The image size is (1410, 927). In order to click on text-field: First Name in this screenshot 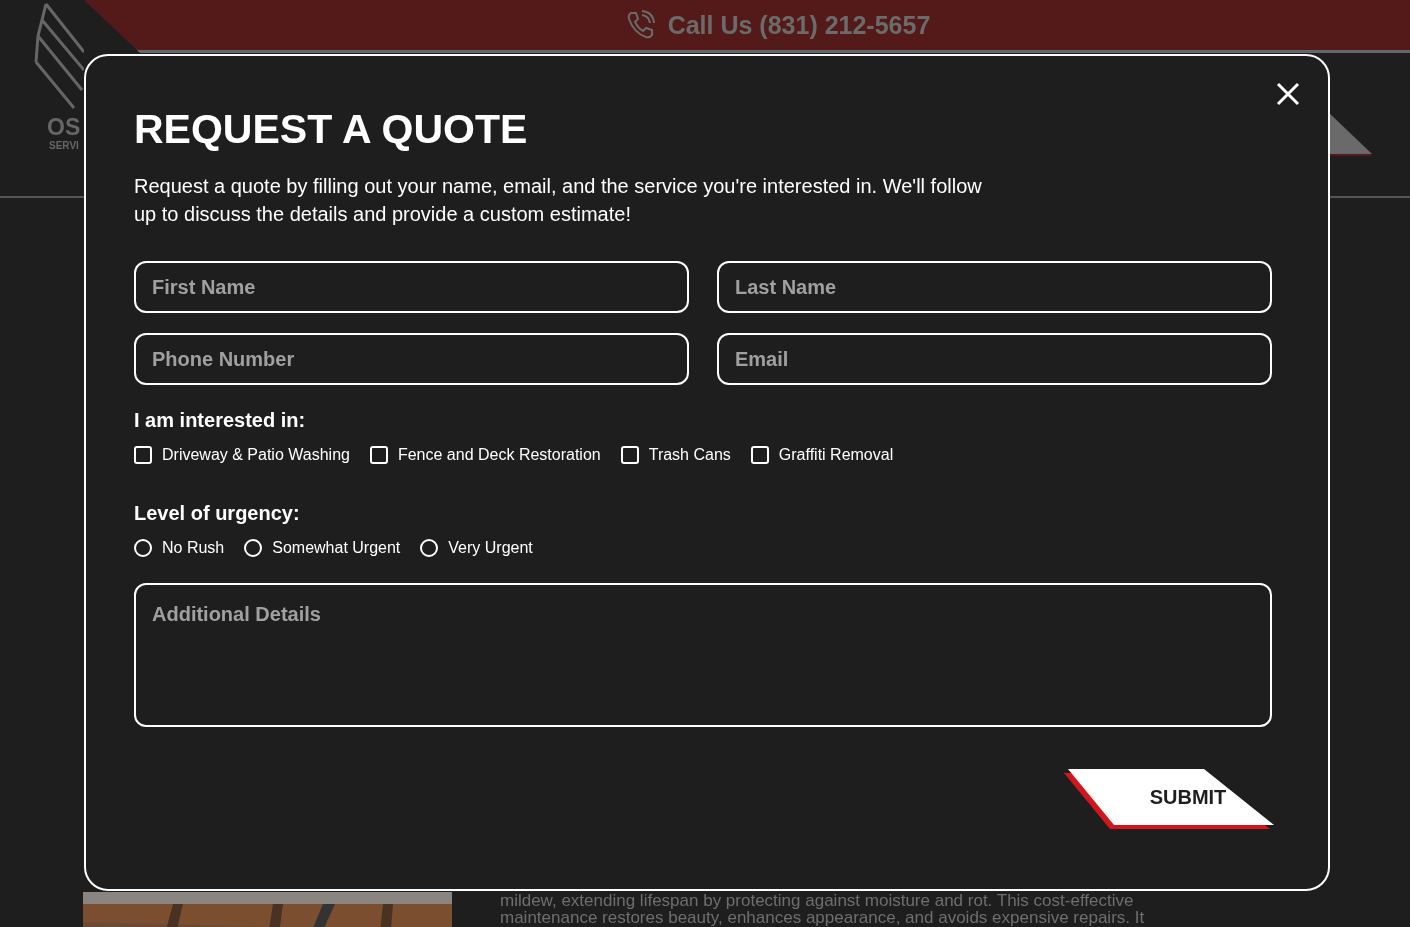, I will do `click(411, 287)`.